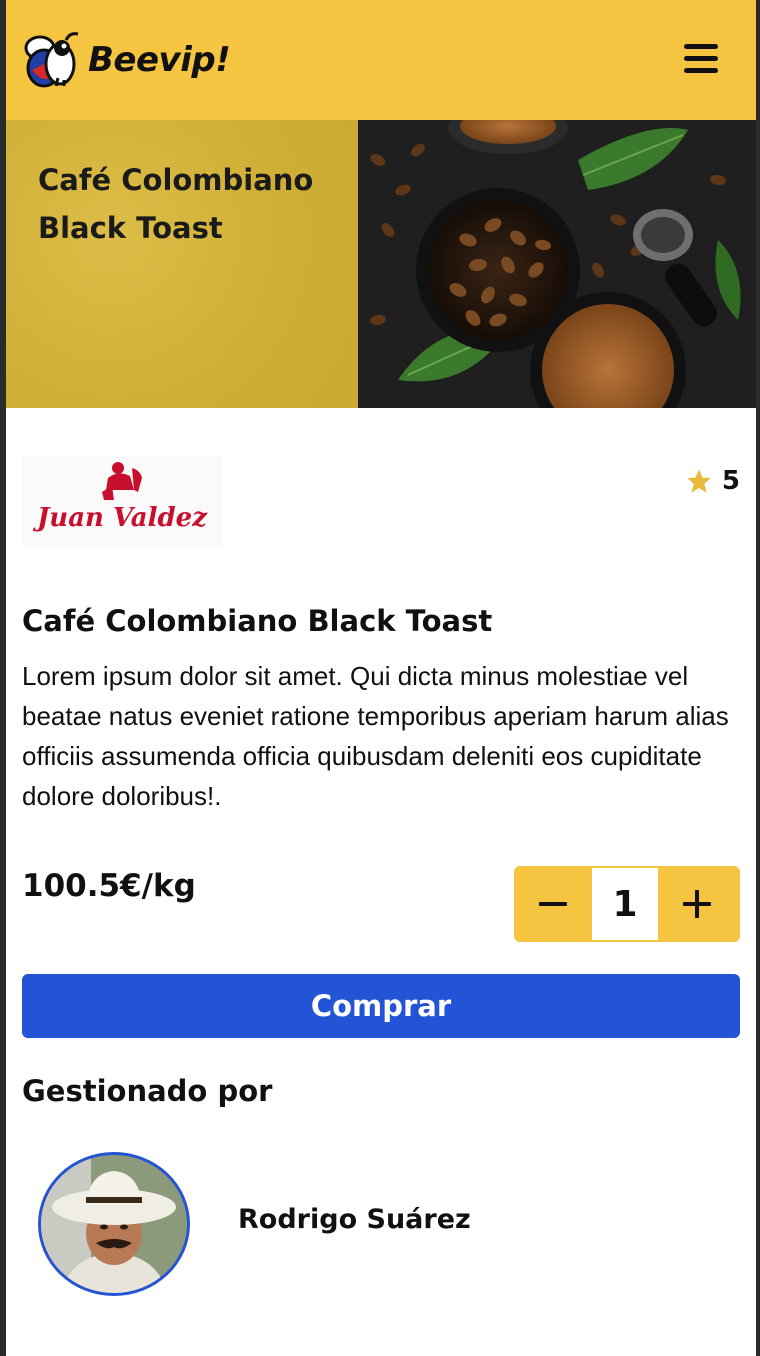  I want to click on minus-icon, so click(553, 904).